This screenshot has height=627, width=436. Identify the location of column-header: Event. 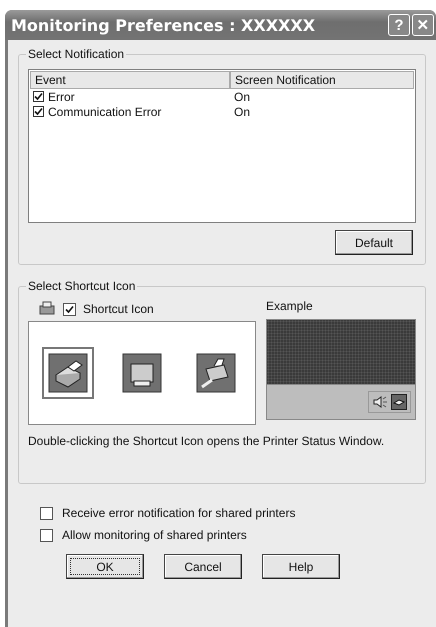
(130, 80).